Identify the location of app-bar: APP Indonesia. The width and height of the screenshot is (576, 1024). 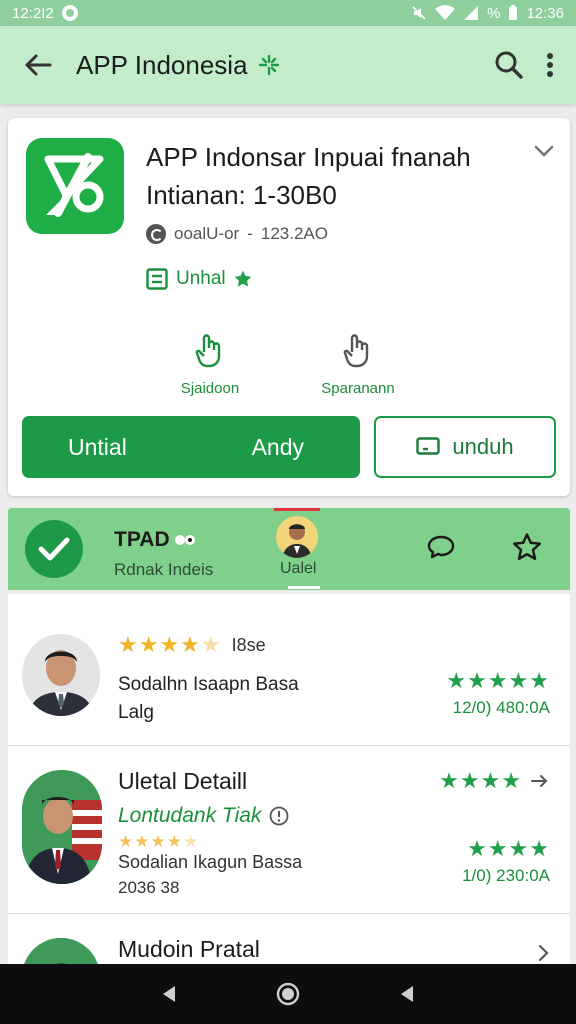
(288, 65).